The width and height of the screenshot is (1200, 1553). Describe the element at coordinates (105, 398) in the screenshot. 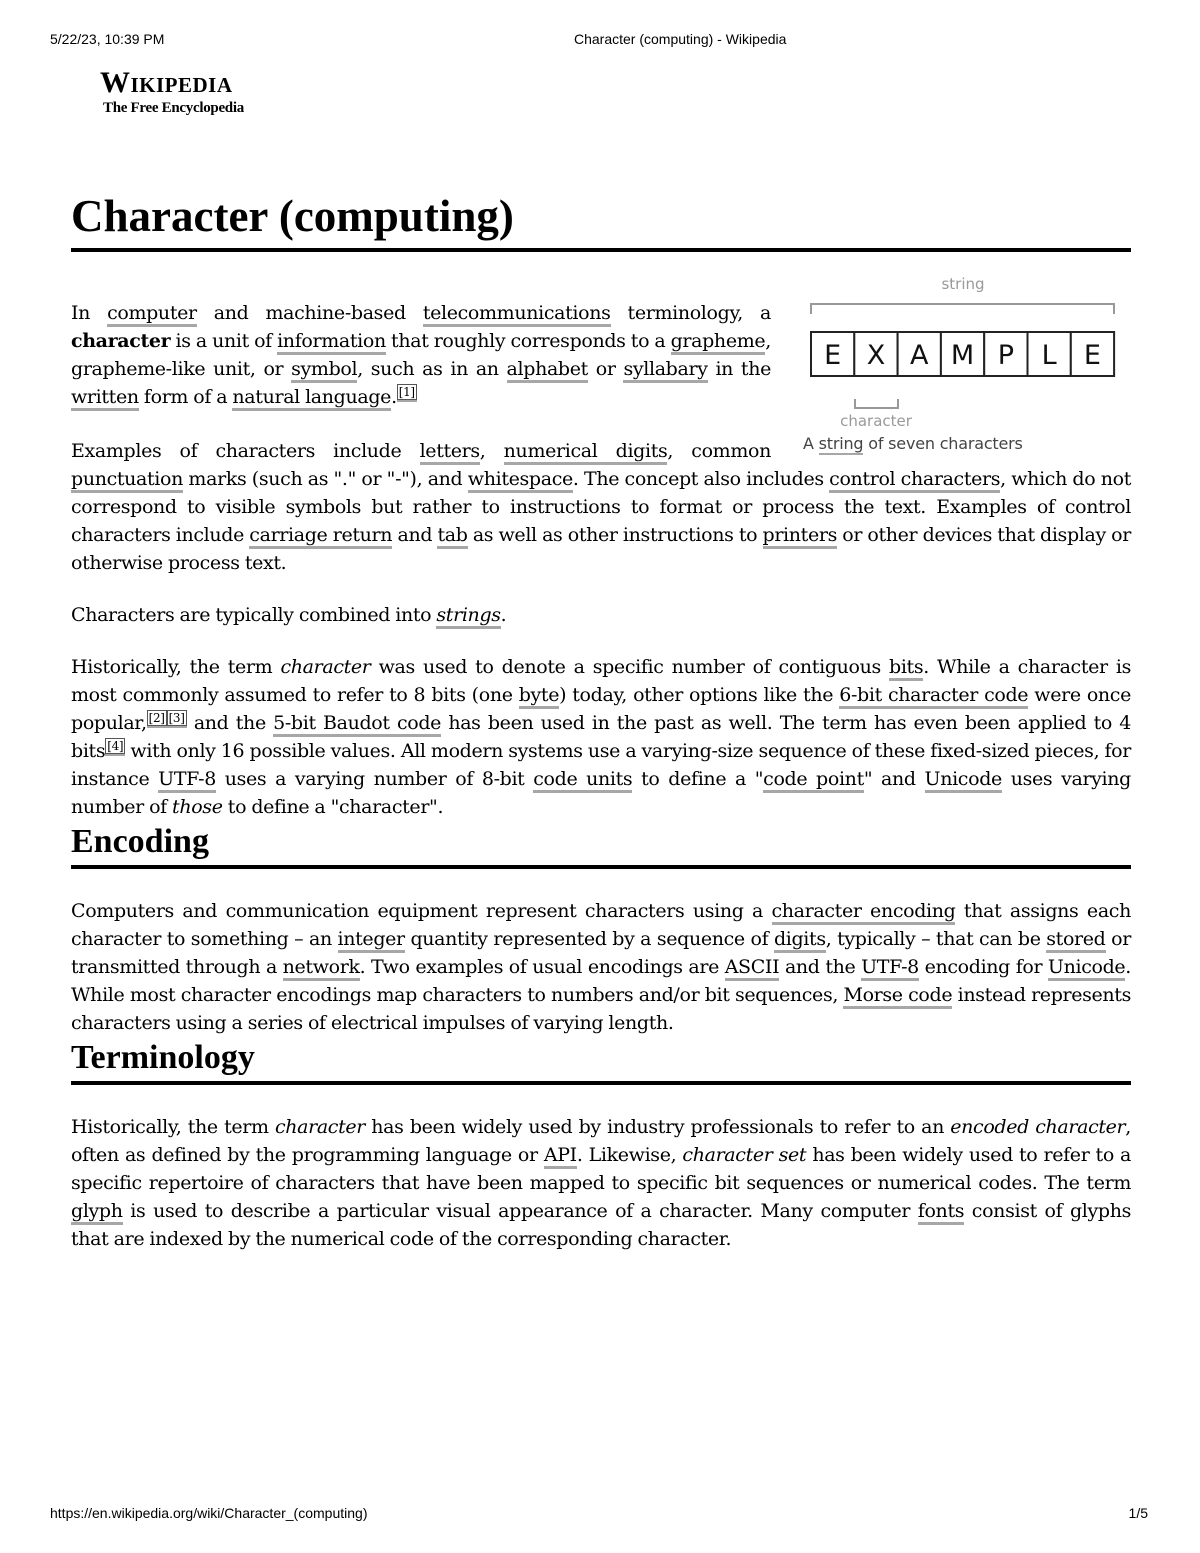

I see `link-written: written` at that location.